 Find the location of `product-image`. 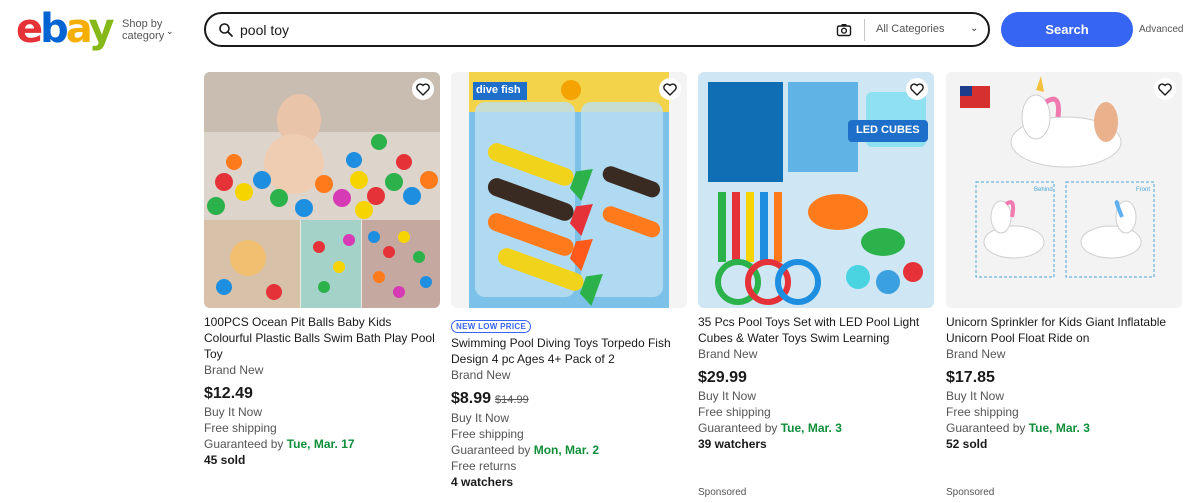

product-image is located at coordinates (322, 190).